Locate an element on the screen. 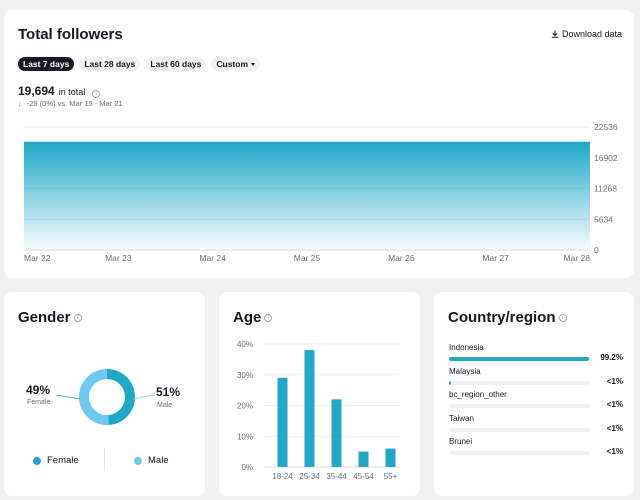  legend-female: Female is located at coordinates (56, 460).